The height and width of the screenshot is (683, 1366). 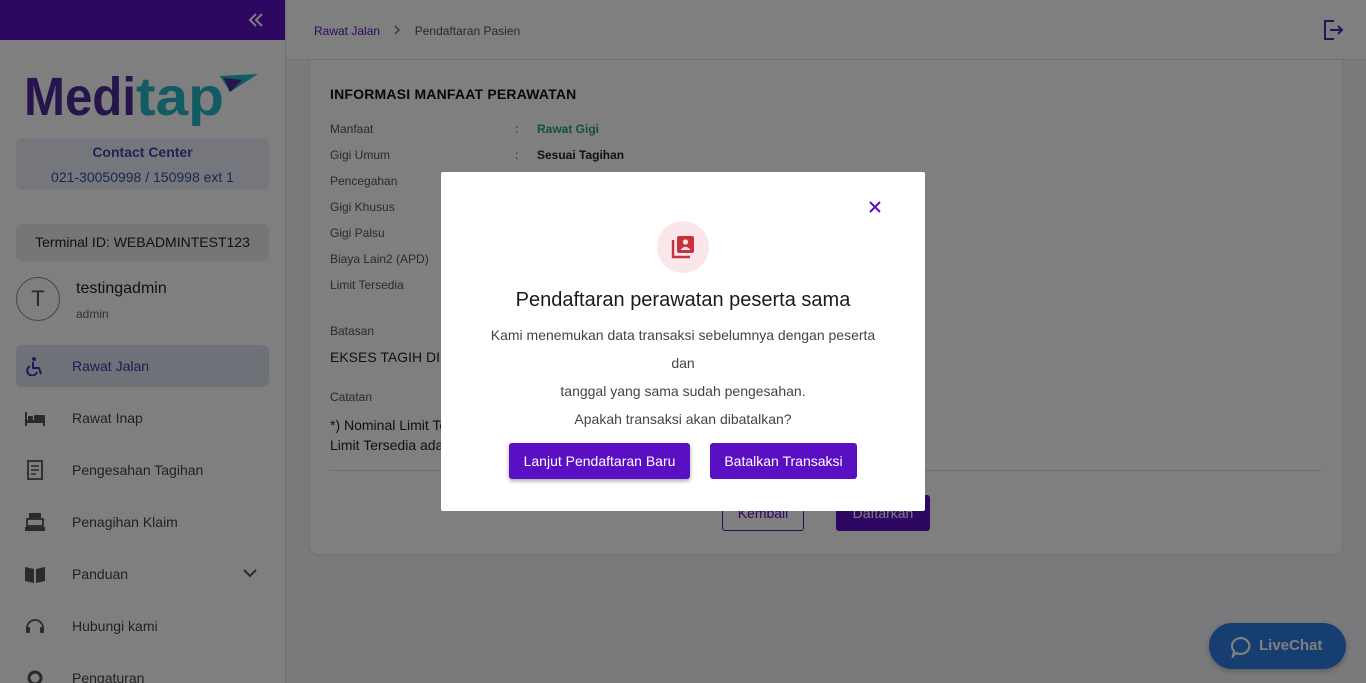 I want to click on patient-list-icon, so click(x=682, y=247).